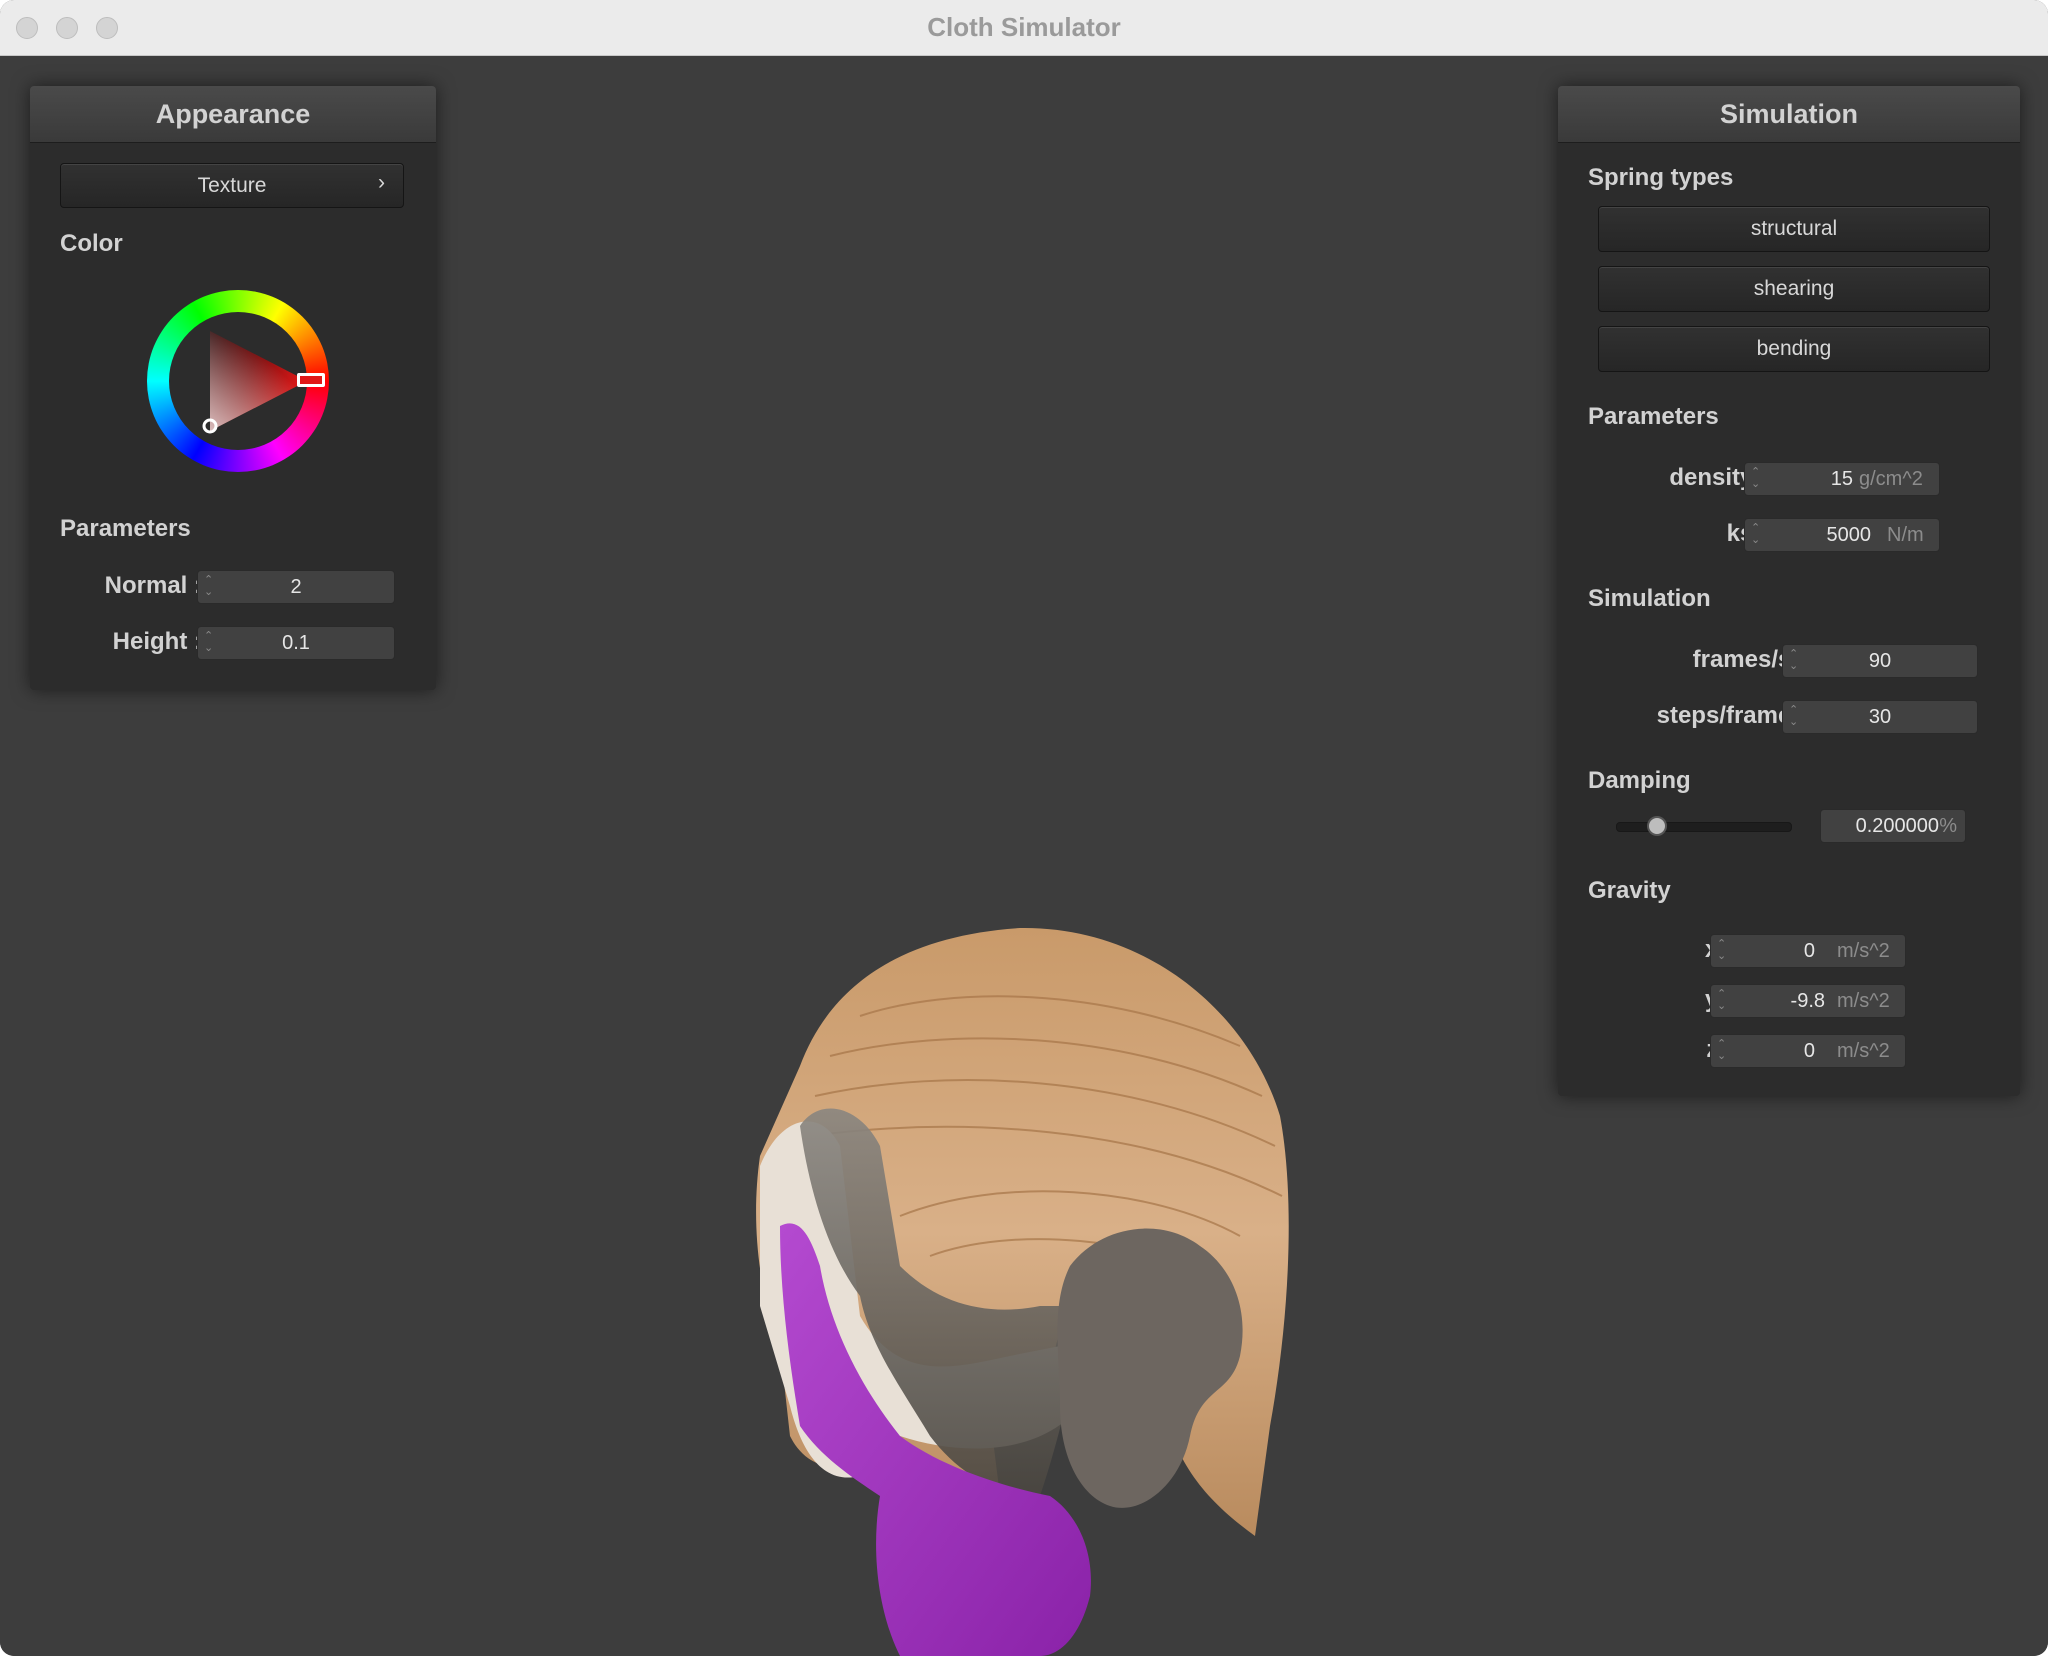 The image size is (2048, 1656). Describe the element at coordinates (238, 381) in the screenshot. I see `color-wheel` at that location.